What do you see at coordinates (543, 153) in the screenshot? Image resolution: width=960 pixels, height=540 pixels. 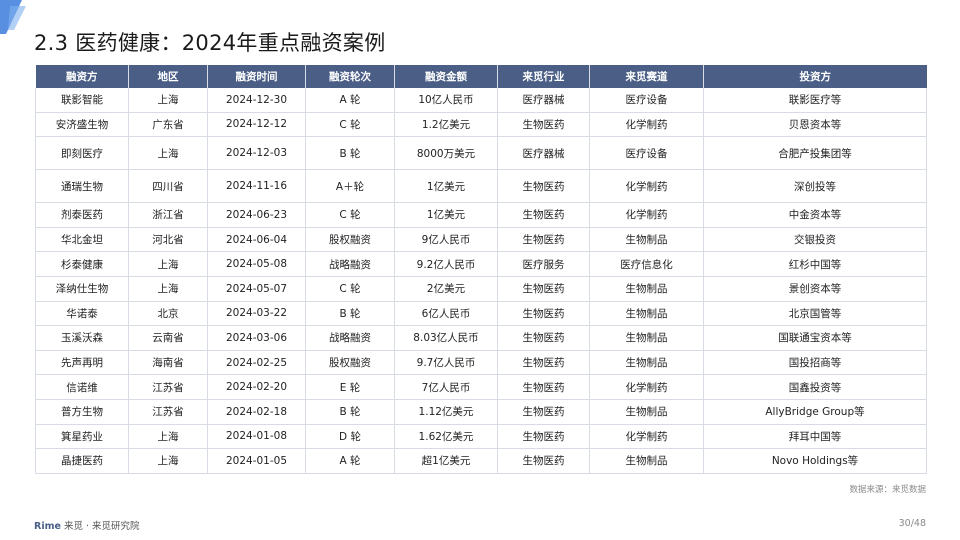 I see `cell-industry: 医疗器械` at bounding box center [543, 153].